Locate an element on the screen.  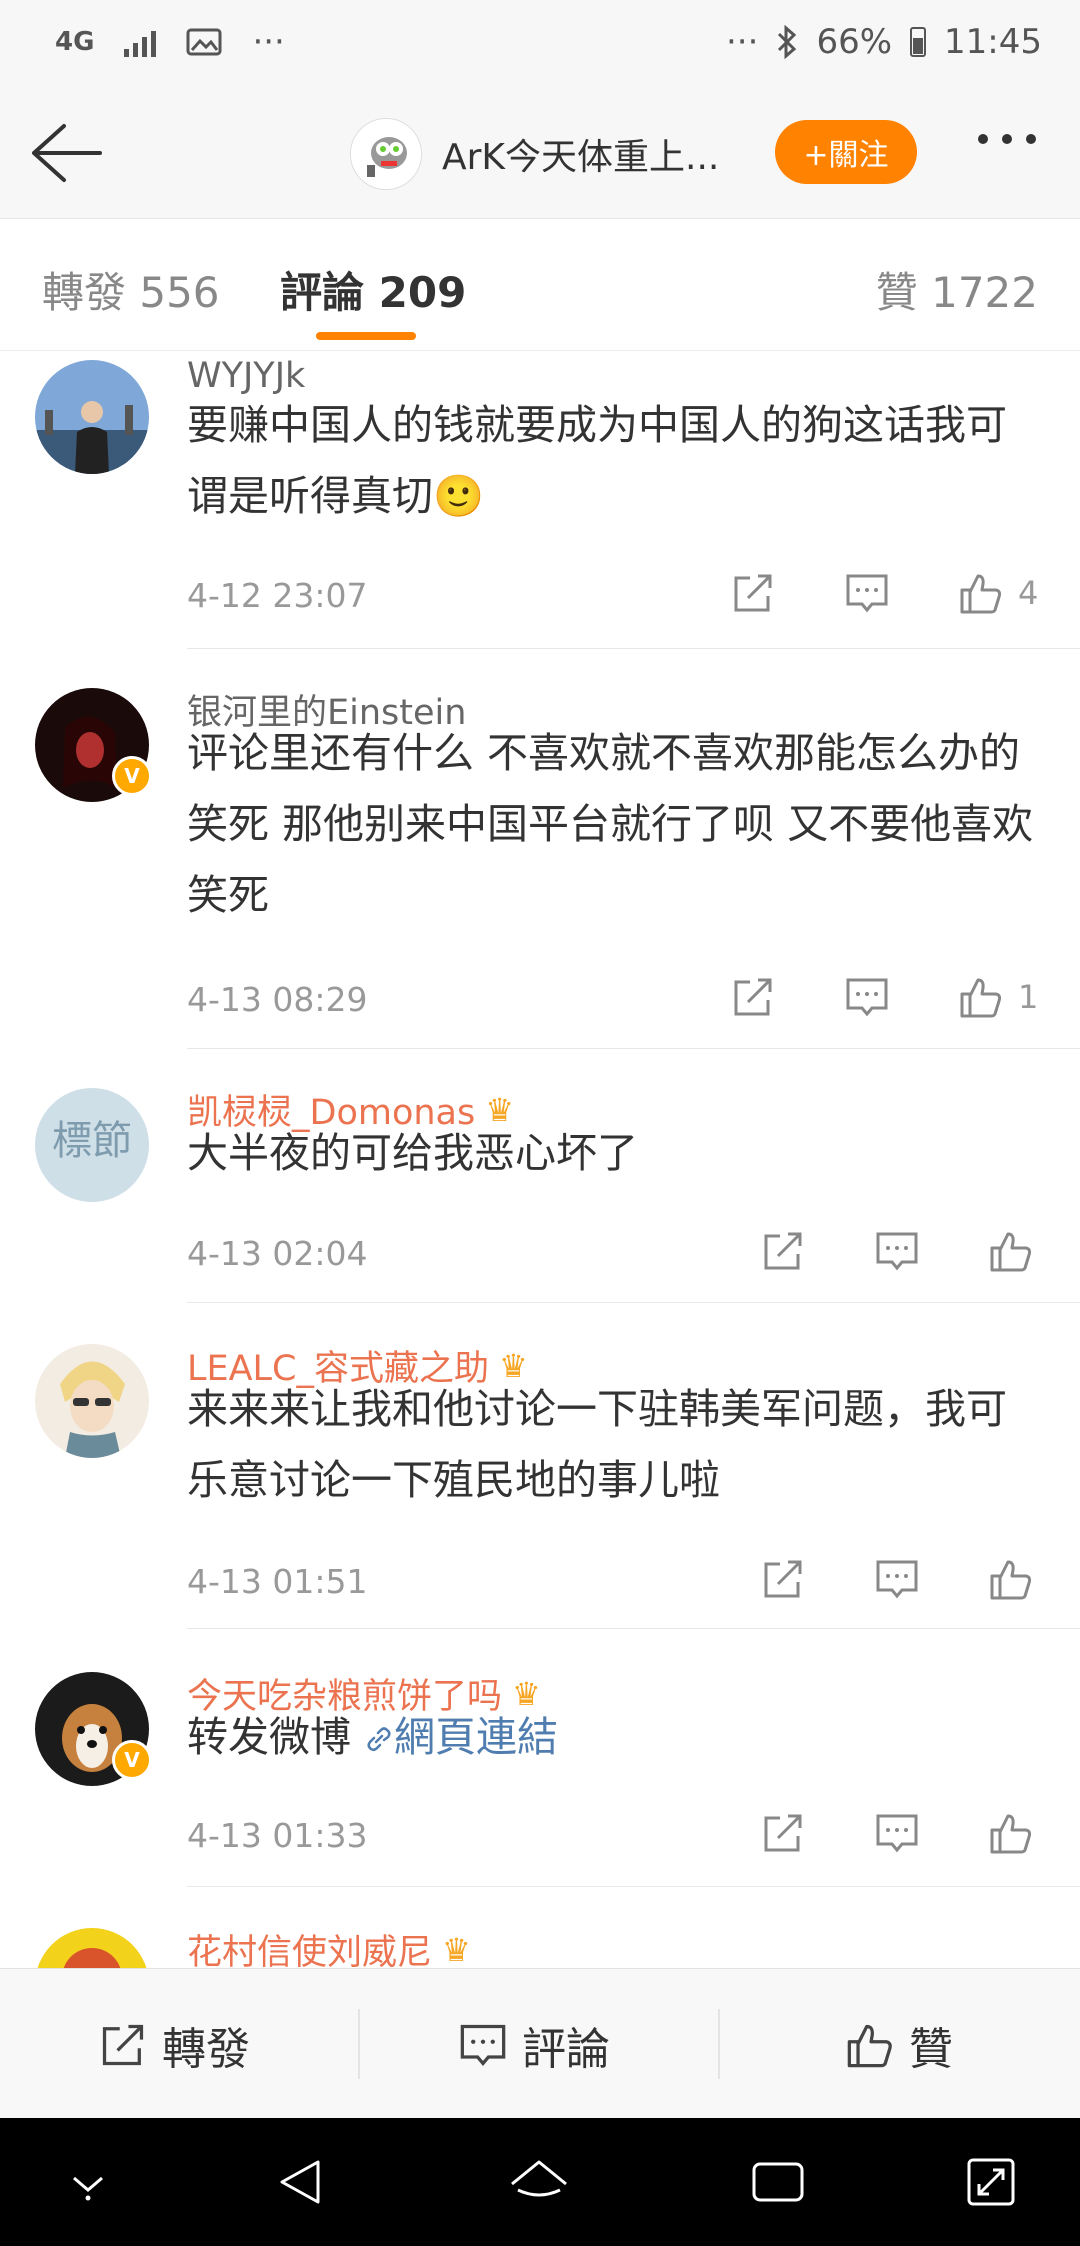
comment-time: 4-13 08:29 is located at coordinates (277, 999).